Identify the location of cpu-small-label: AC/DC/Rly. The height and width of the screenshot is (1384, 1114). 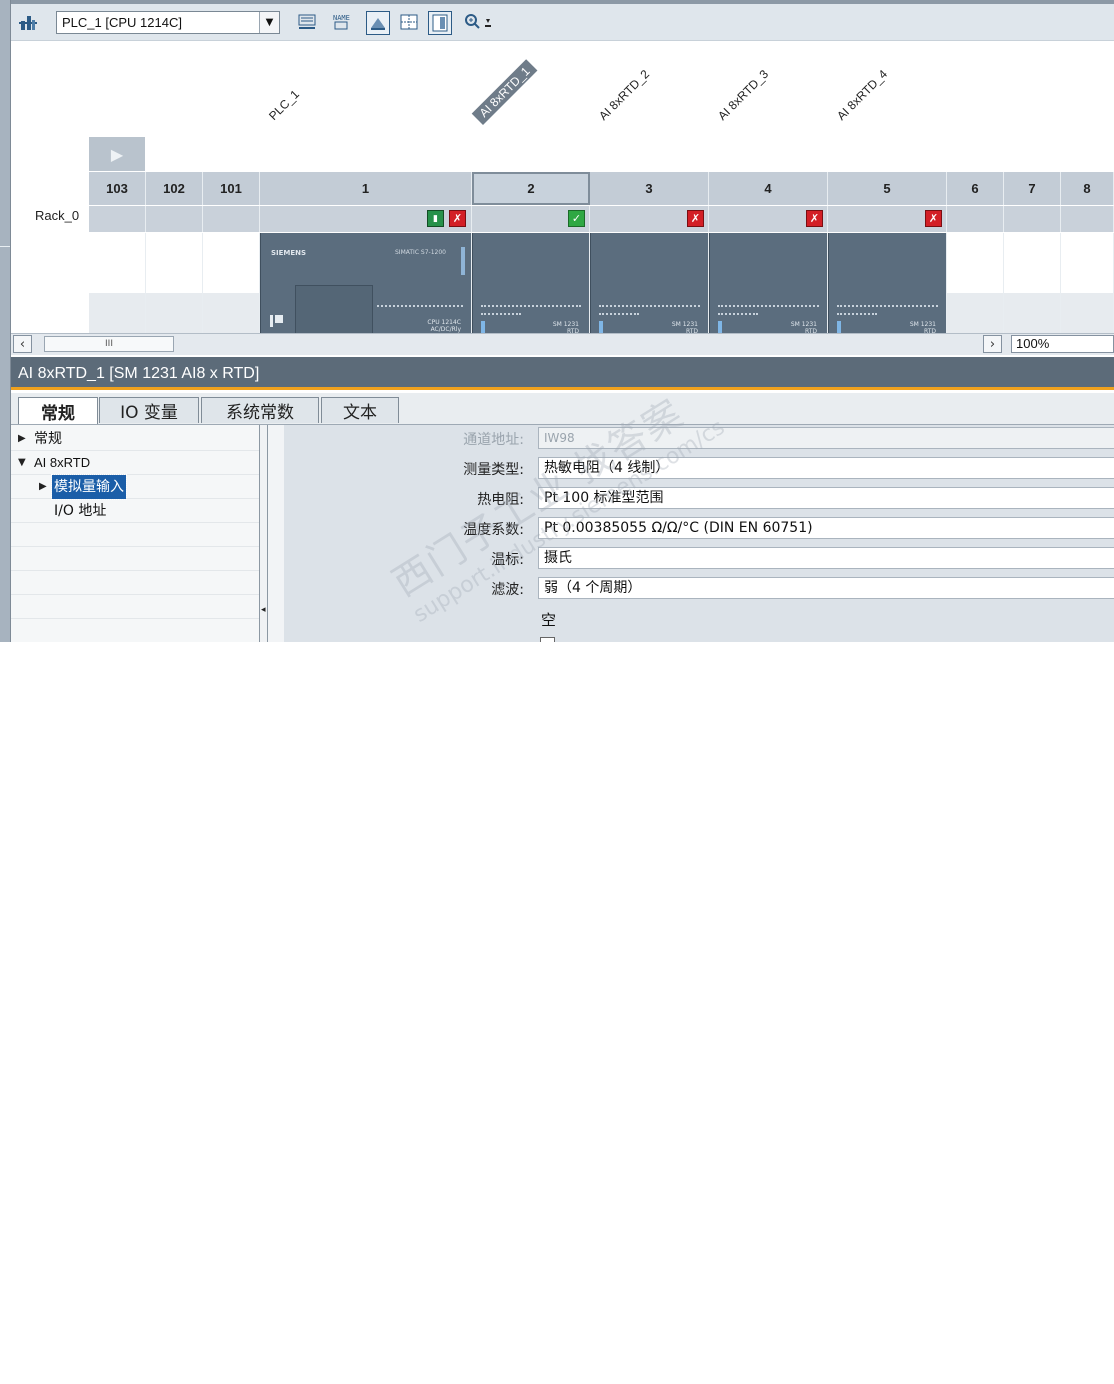
(445, 329).